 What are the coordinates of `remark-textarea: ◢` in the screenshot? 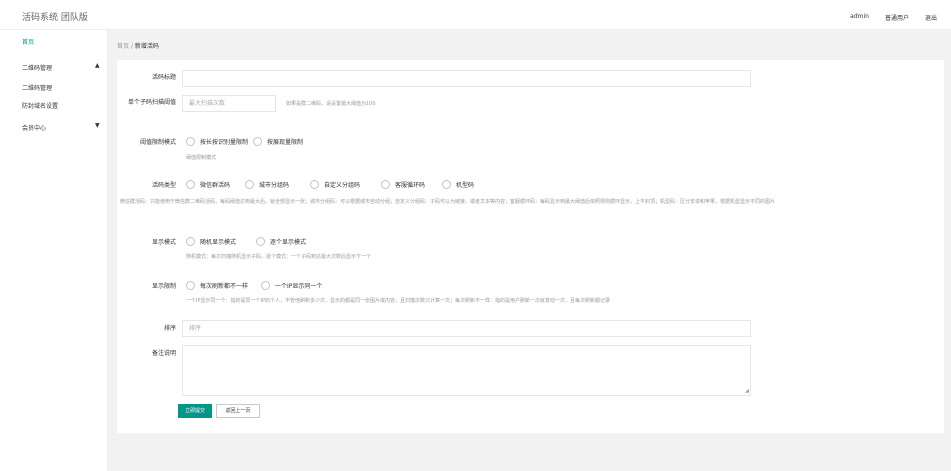 It's located at (466, 370).